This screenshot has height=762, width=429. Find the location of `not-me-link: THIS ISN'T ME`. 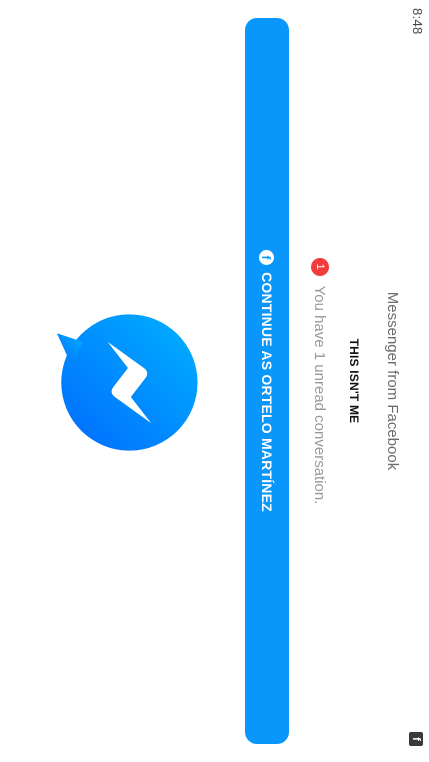

not-me-link: THIS ISN'T ME is located at coordinates (354, 381).